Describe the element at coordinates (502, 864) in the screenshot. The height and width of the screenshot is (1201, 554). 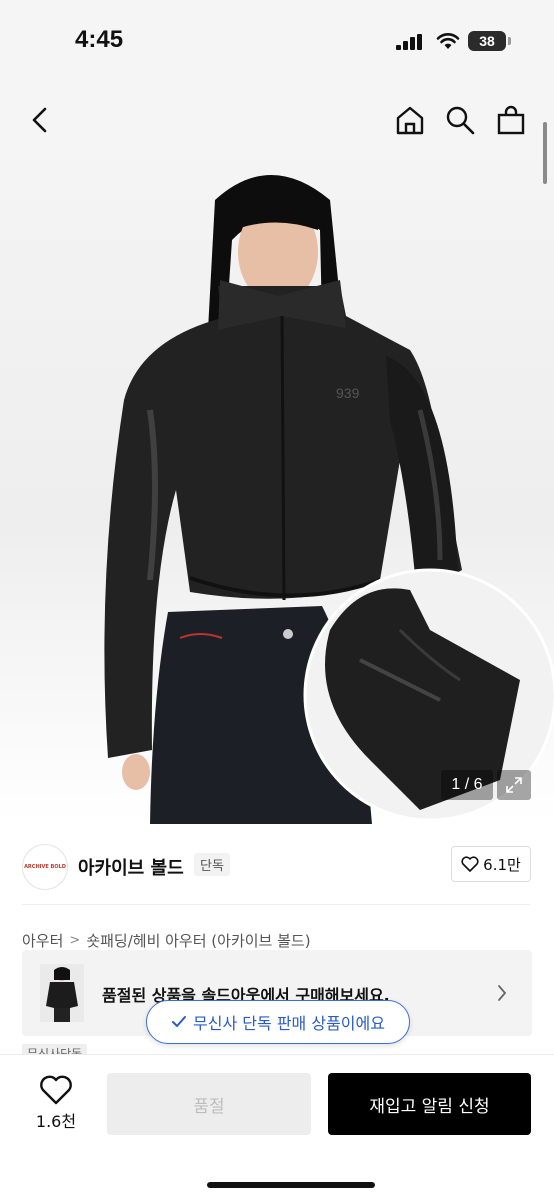
I see `brand-like-count: 6.1만` at that location.